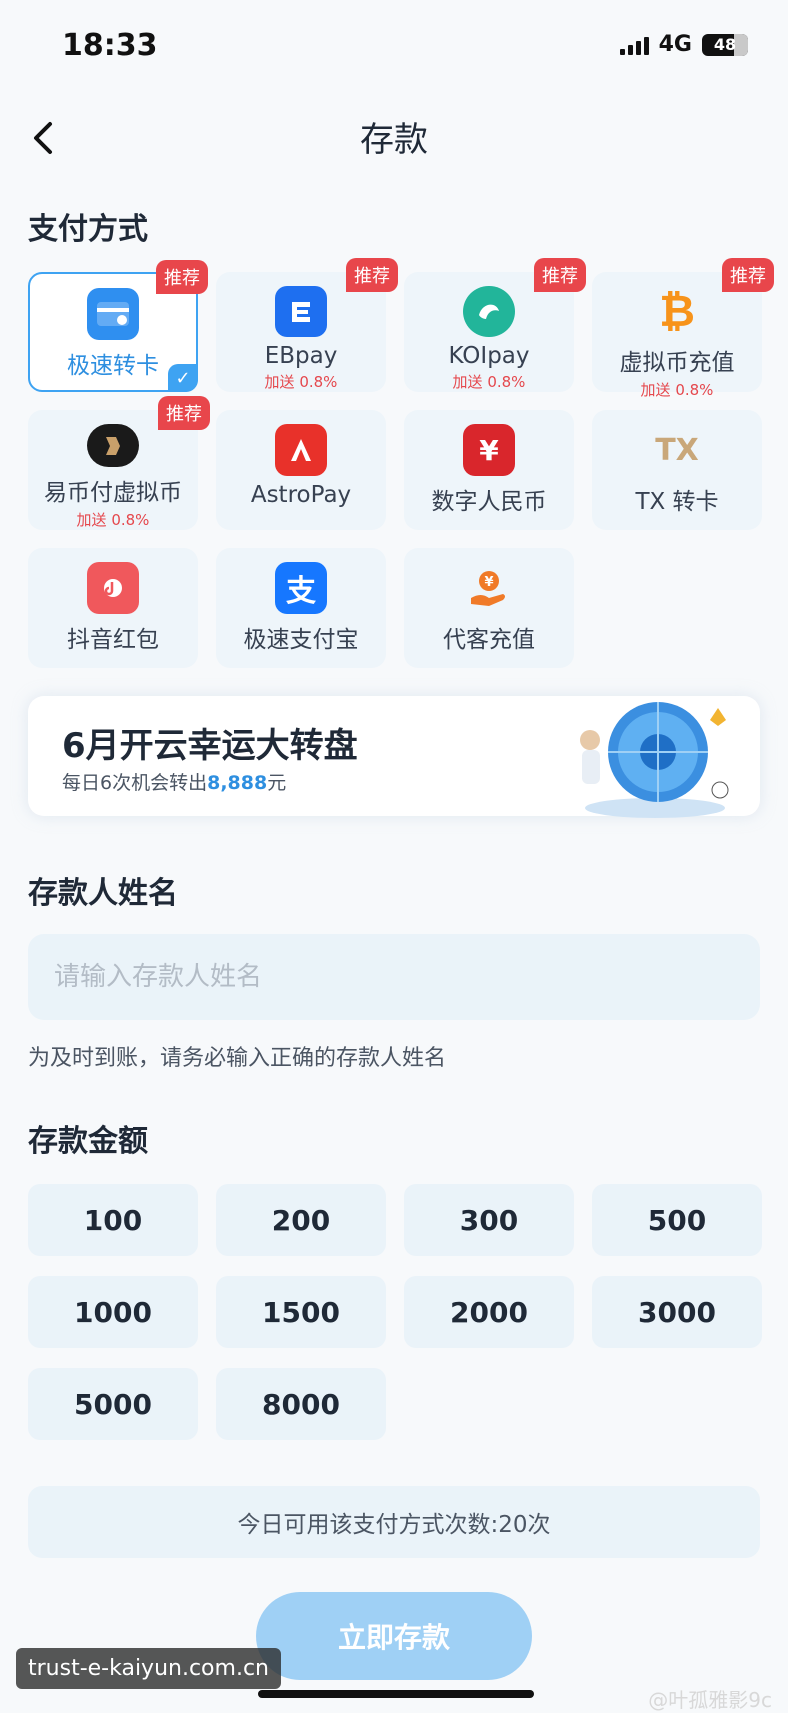  I want to click on amount-option-200: 200, so click(301, 1220).